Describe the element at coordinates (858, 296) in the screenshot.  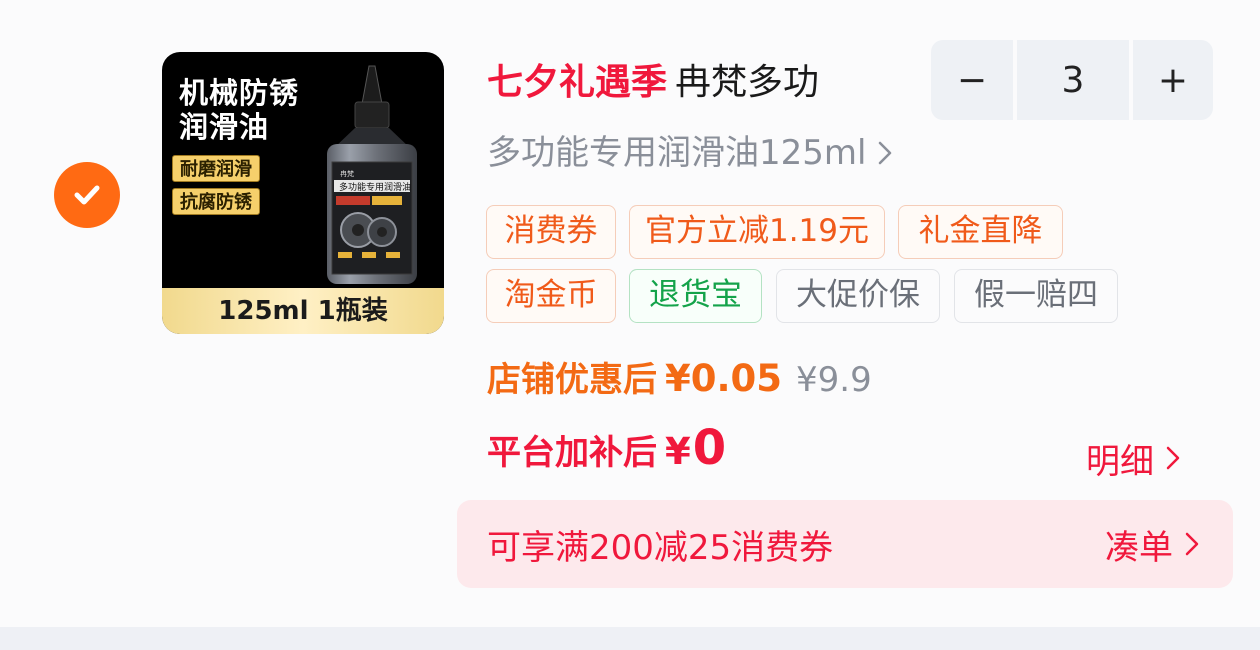
I see `tag-price-protection: 大促价保` at that location.